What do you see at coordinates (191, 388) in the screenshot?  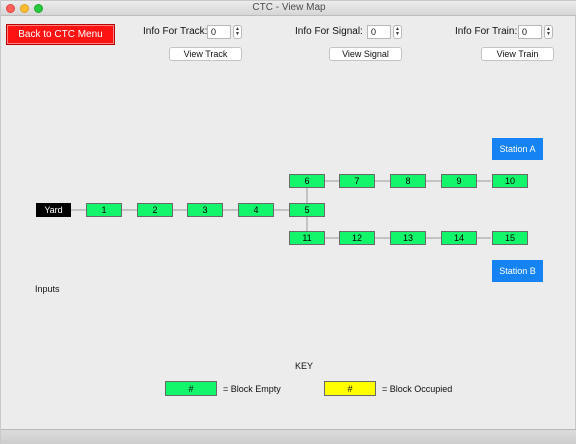 I see `key-empty-swatch: #` at bounding box center [191, 388].